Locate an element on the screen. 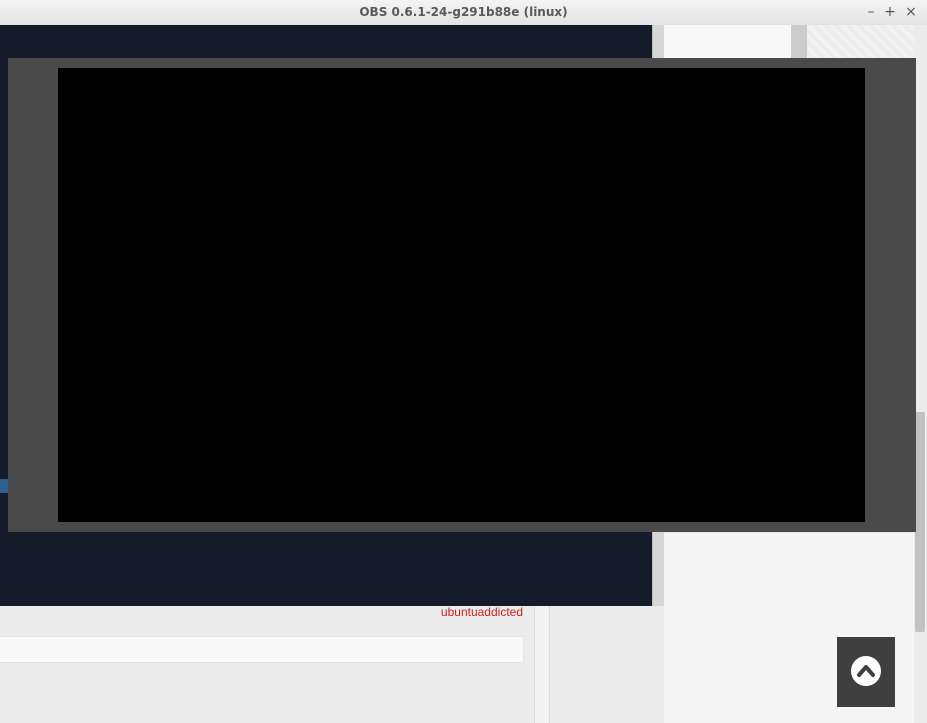  sidebar-panel is located at coordinates (728, 43).